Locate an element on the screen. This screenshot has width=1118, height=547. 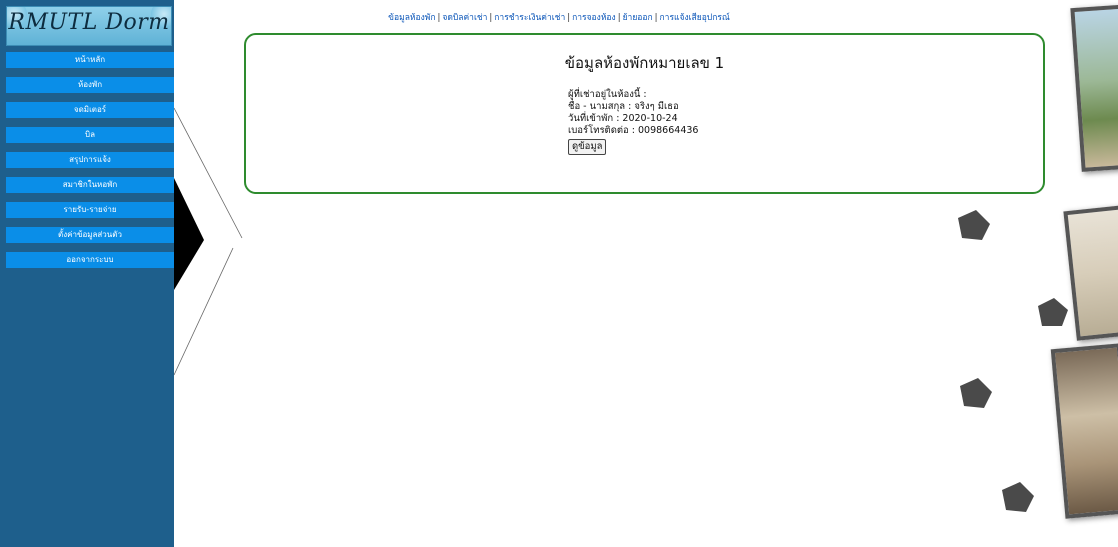
sidebar-item-income-expense: รายรับ-รายจ่าย is located at coordinates (90, 210).